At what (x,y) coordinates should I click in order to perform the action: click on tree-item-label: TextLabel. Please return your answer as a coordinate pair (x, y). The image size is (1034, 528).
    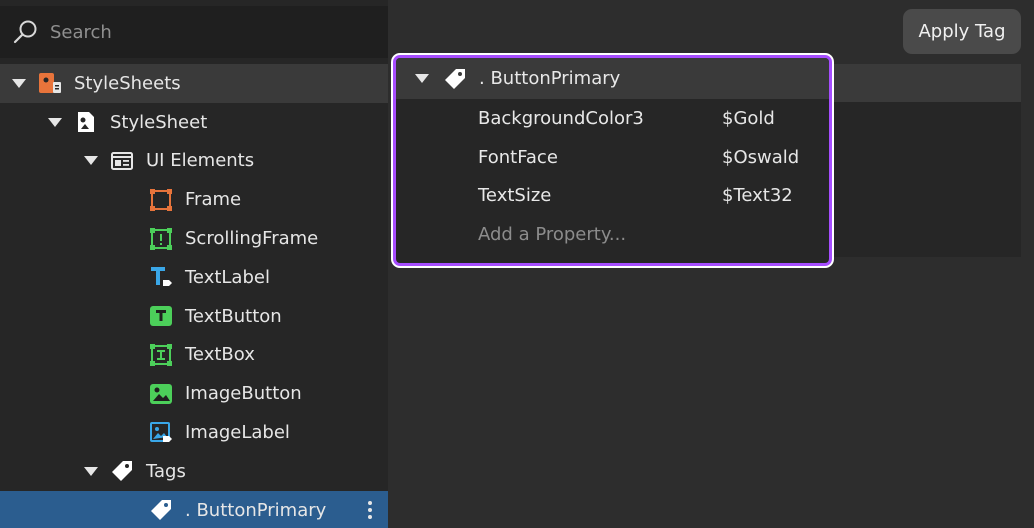
    Looking at the image, I should click on (227, 277).